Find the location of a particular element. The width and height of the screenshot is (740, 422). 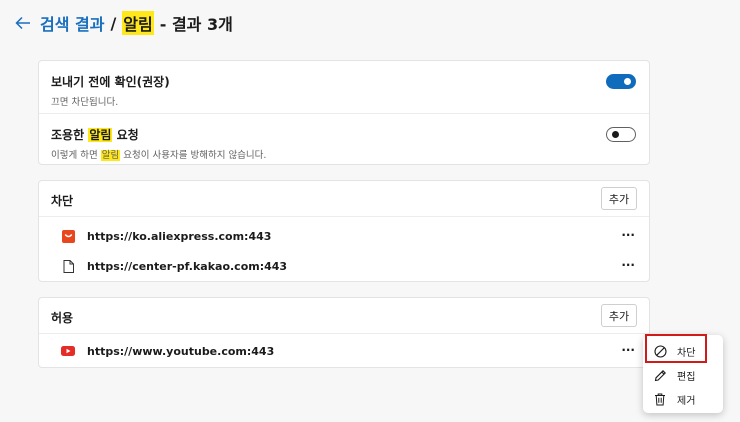

site-url: https://center-pf.kakao.com:443 is located at coordinates (187, 266).